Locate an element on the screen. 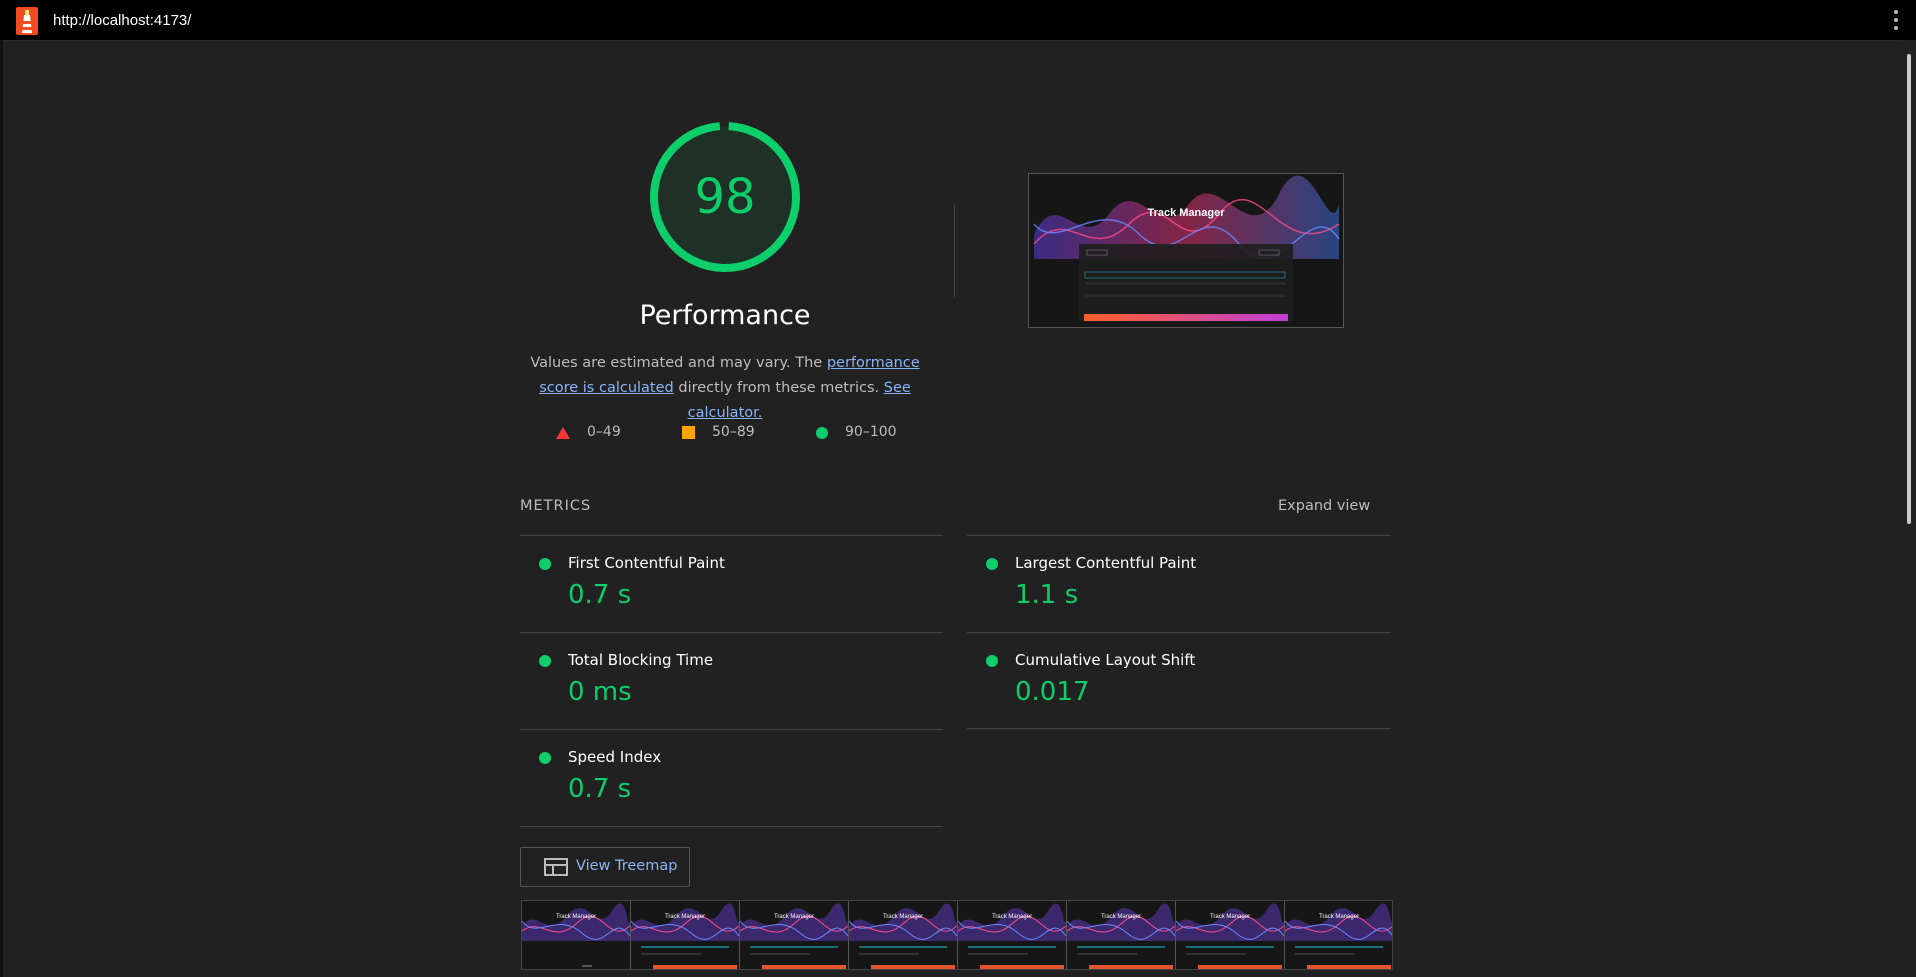 The image size is (1916, 977). metric-total-blocking-time: Total Blocking Time 0 ms is located at coordinates (730, 680).